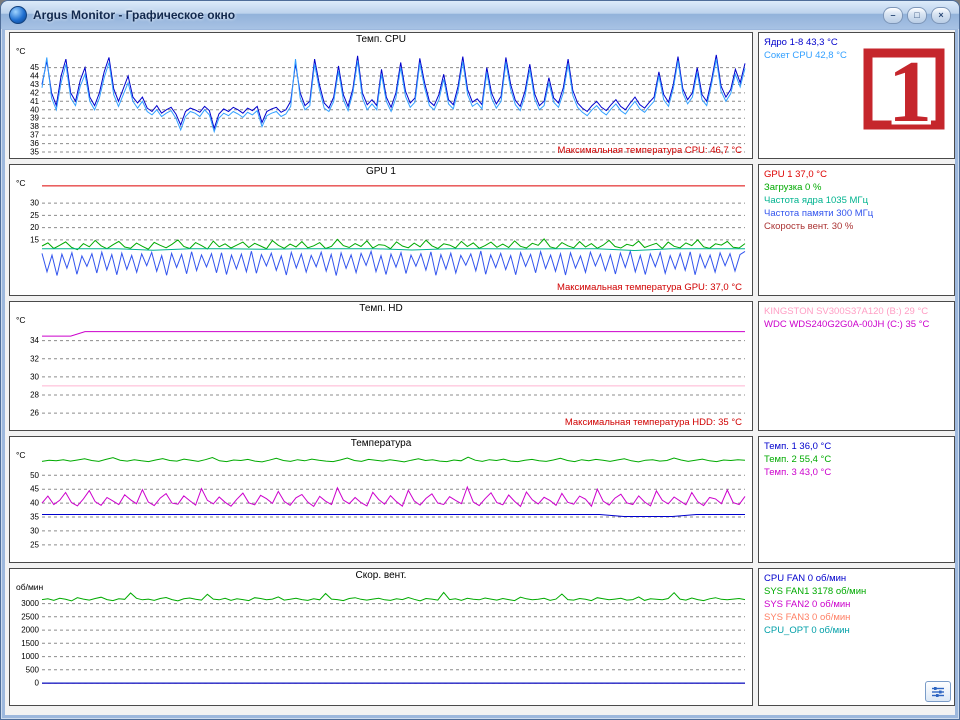  I want to click on title-bar: Argus Monitor - Графическое окно – □ ×, so click(480, 15).